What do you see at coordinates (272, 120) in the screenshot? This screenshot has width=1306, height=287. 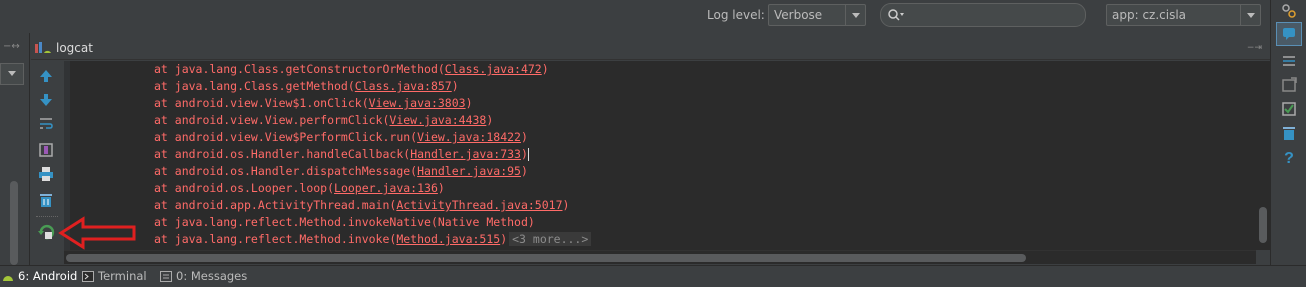 I see `log-line-text: at android.view.View.performClick(` at bounding box center [272, 120].